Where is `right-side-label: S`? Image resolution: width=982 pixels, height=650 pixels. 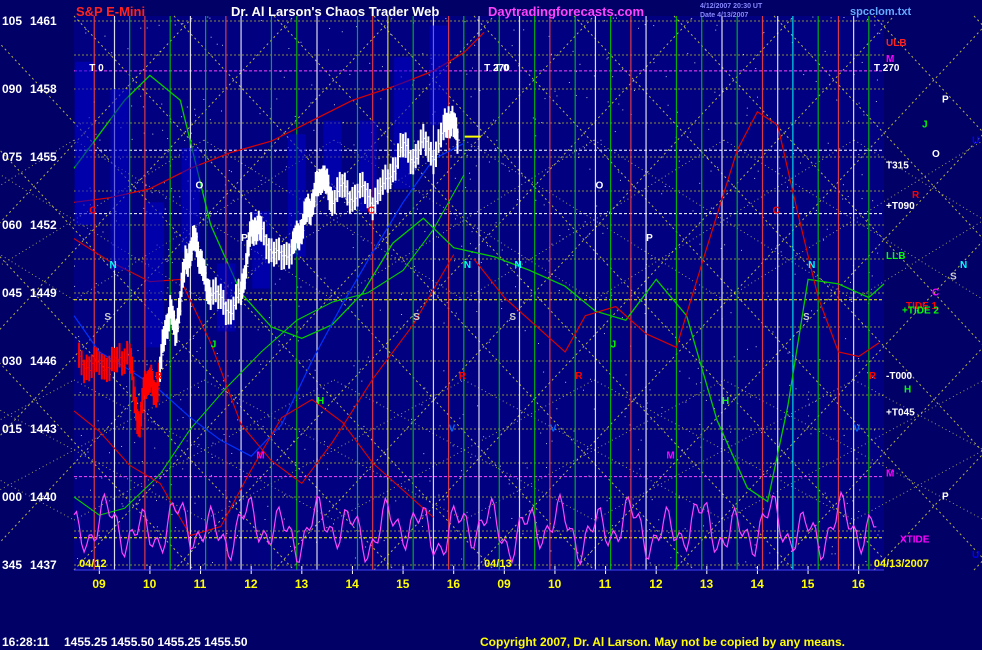 right-side-label: S is located at coordinates (953, 276).